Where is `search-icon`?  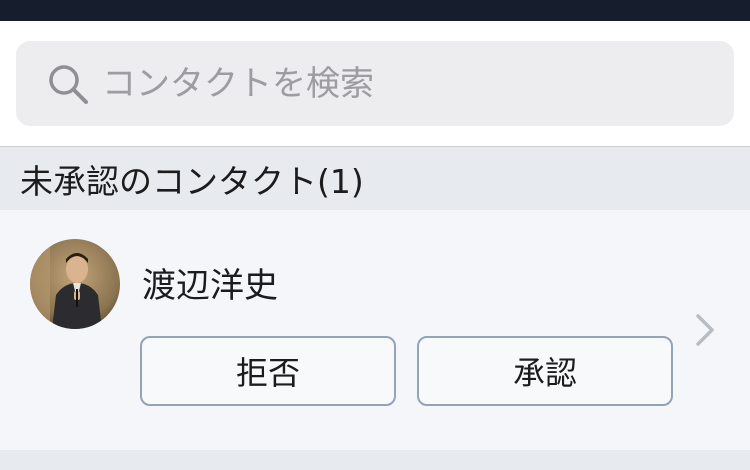 search-icon is located at coordinates (68, 84).